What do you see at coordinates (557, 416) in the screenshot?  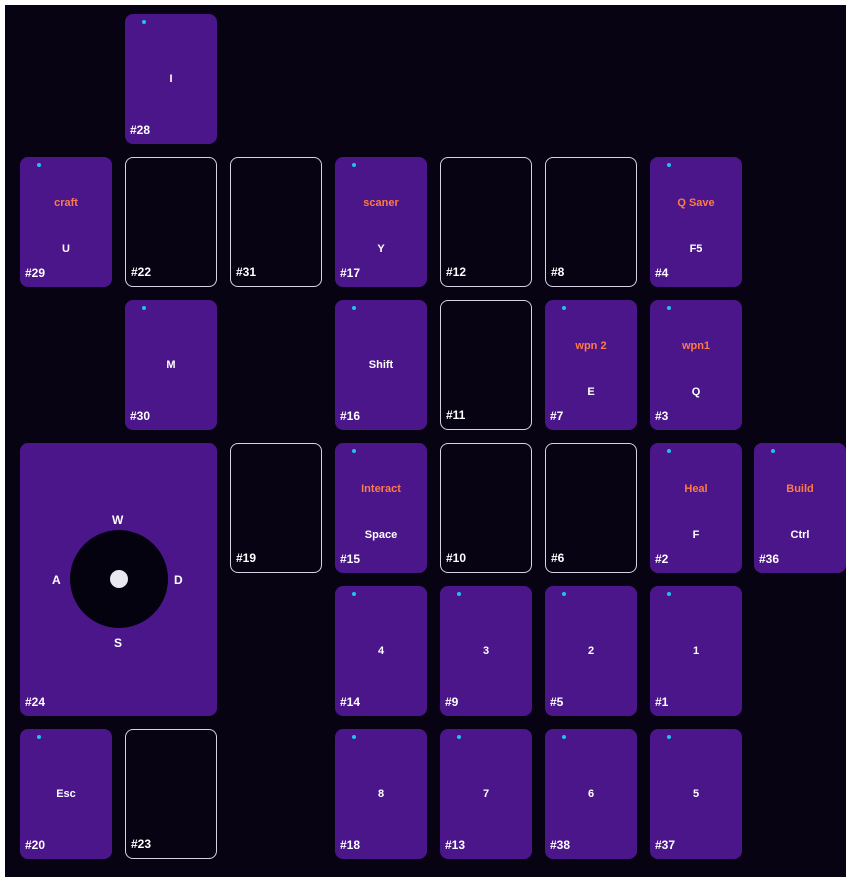 I see `key-number: #7` at bounding box center [557, 416].